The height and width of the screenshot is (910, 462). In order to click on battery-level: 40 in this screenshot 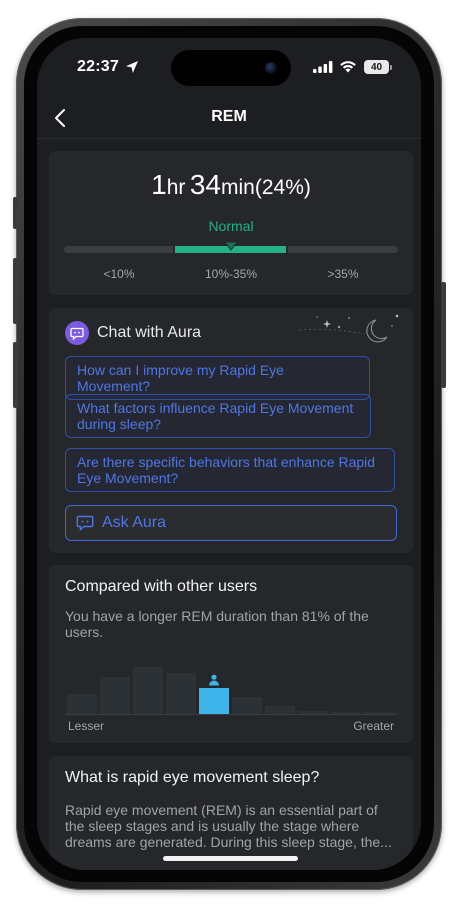, I will do `click(376, 67)`.